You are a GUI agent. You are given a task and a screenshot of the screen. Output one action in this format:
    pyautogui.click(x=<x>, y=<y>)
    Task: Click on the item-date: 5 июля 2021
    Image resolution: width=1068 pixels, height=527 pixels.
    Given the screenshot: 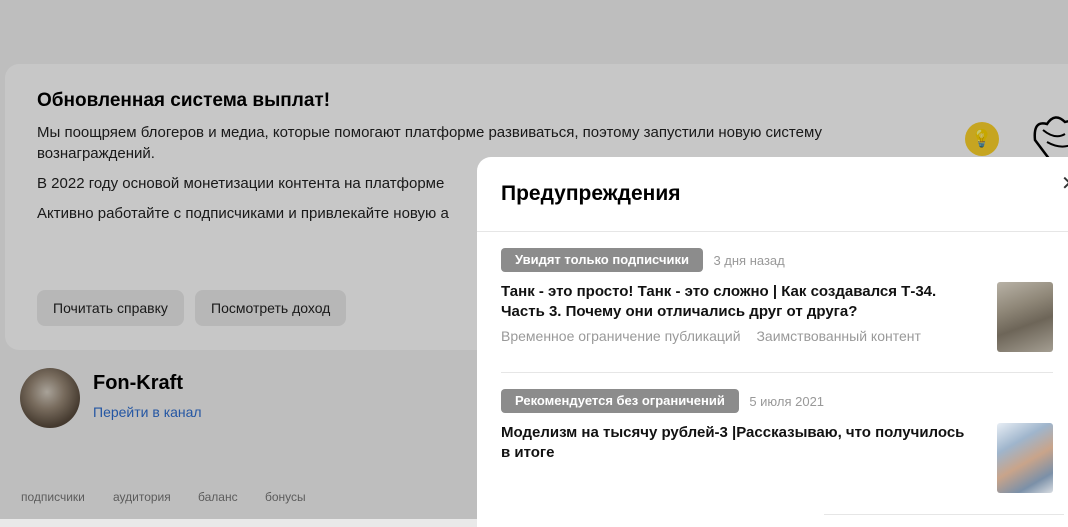 What is the action you would take?
    pyautogui.click(x=787, y=401)
    